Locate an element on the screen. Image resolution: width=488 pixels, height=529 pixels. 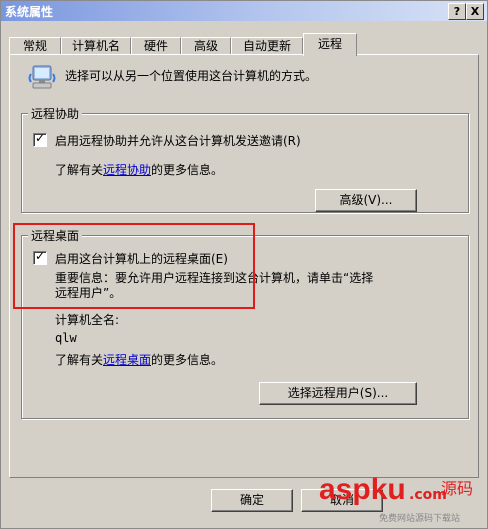
ok-button: 确定 is located at coordinates (252, 500).